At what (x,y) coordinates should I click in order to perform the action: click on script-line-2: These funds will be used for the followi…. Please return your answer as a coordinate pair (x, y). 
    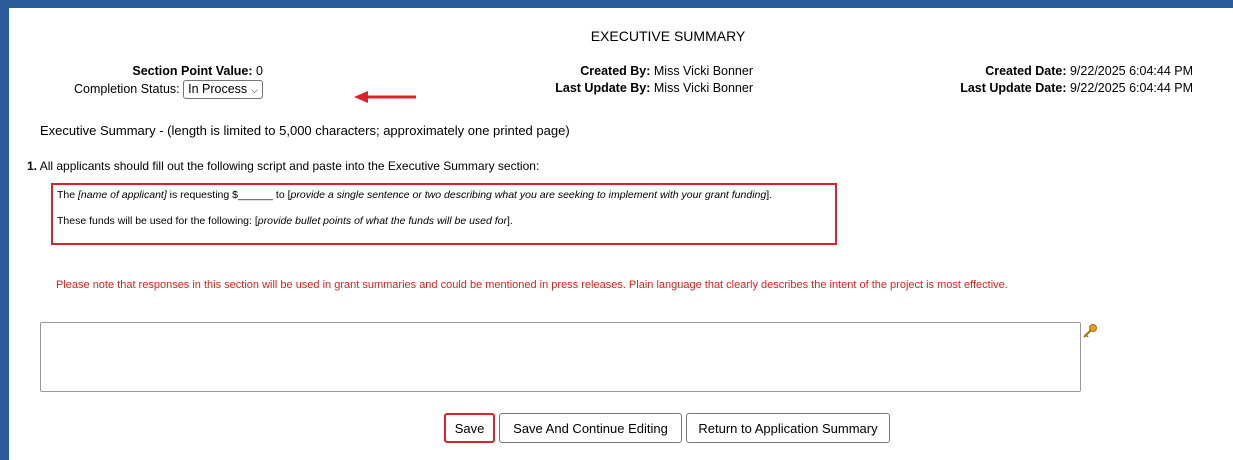
    Looking at the image, I should click on (285, 221).